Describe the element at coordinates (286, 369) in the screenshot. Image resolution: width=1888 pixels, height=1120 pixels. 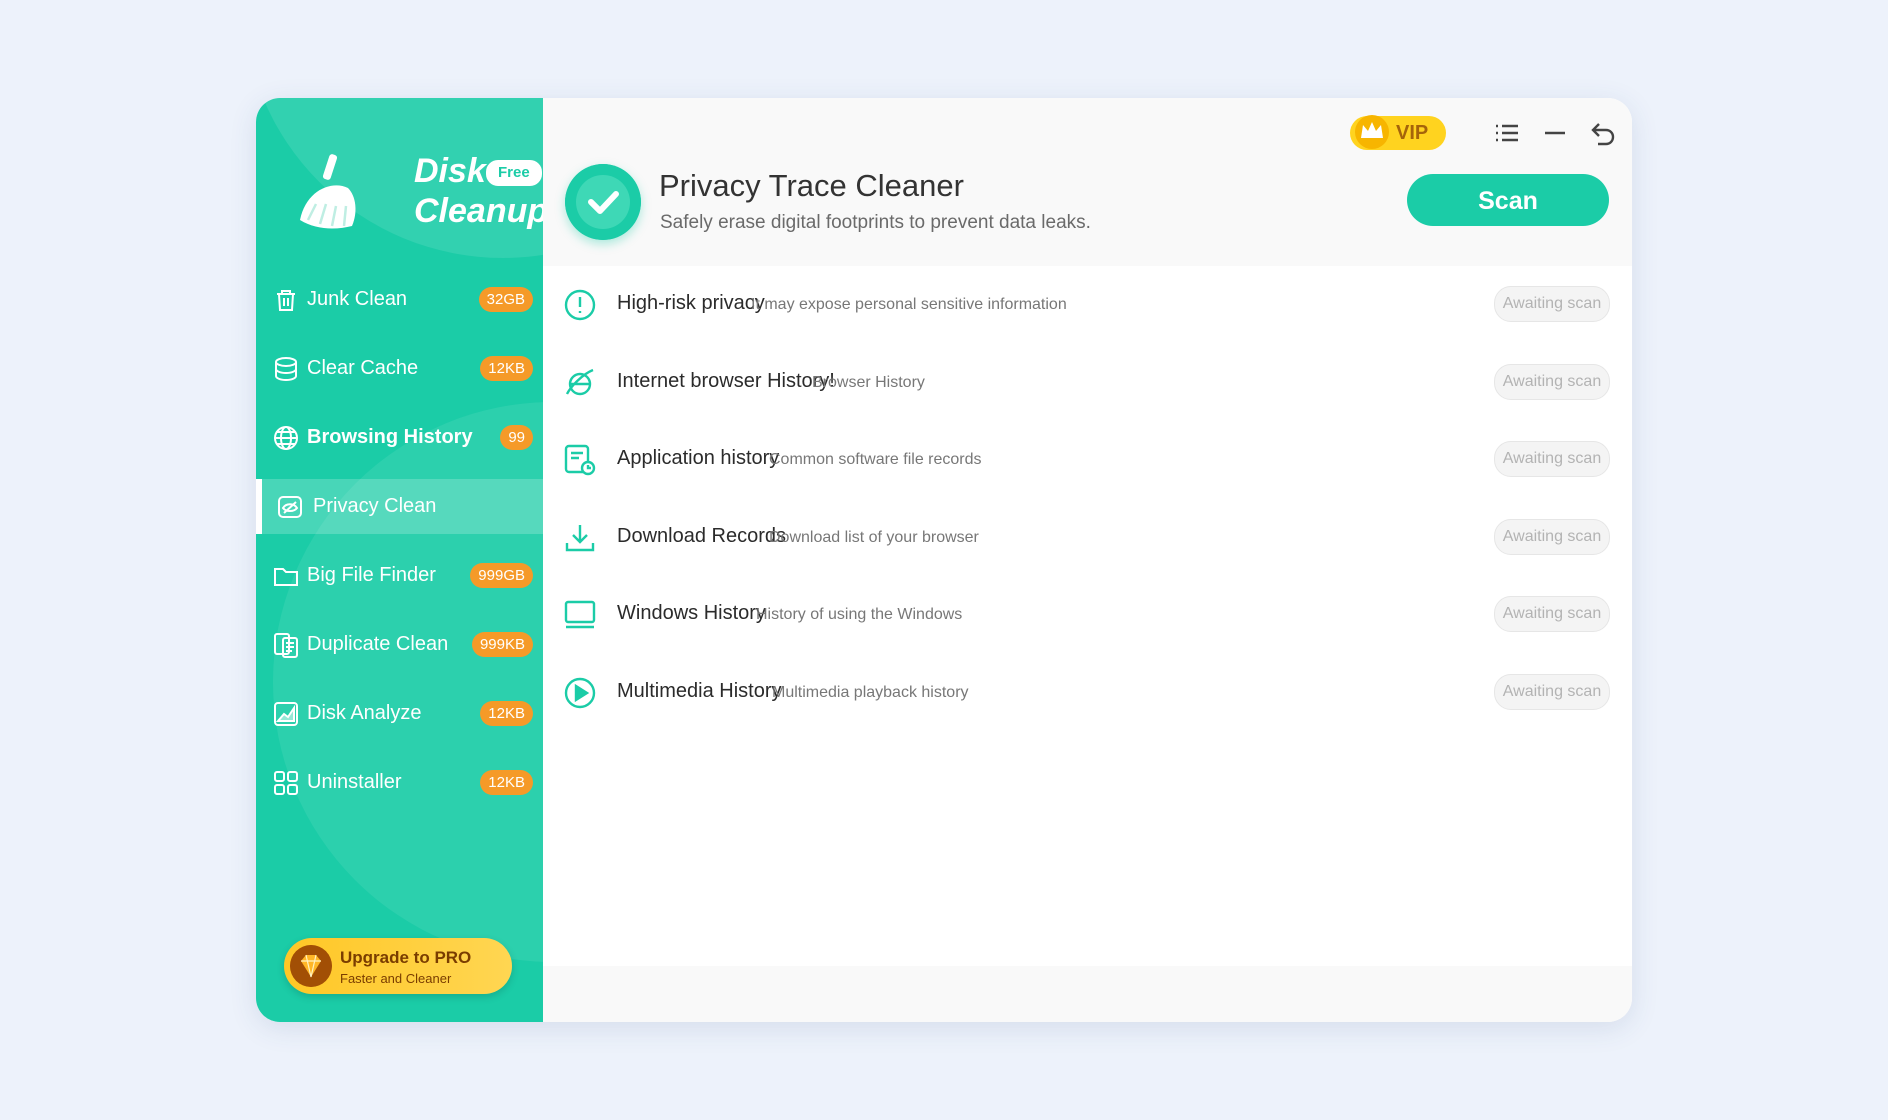
I see `database-icon` at that location.